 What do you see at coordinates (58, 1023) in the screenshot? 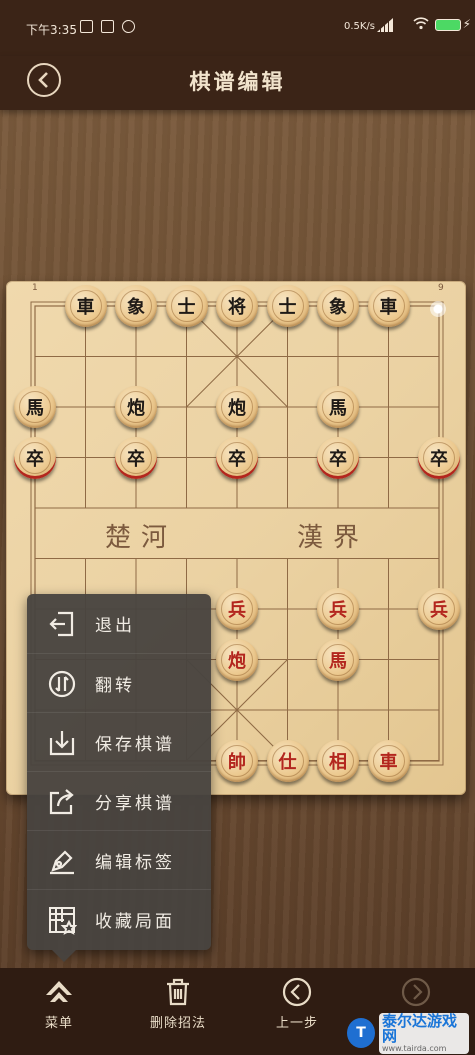
I see `menu-button-label: 菜单` at bounding box center [58, 1023].